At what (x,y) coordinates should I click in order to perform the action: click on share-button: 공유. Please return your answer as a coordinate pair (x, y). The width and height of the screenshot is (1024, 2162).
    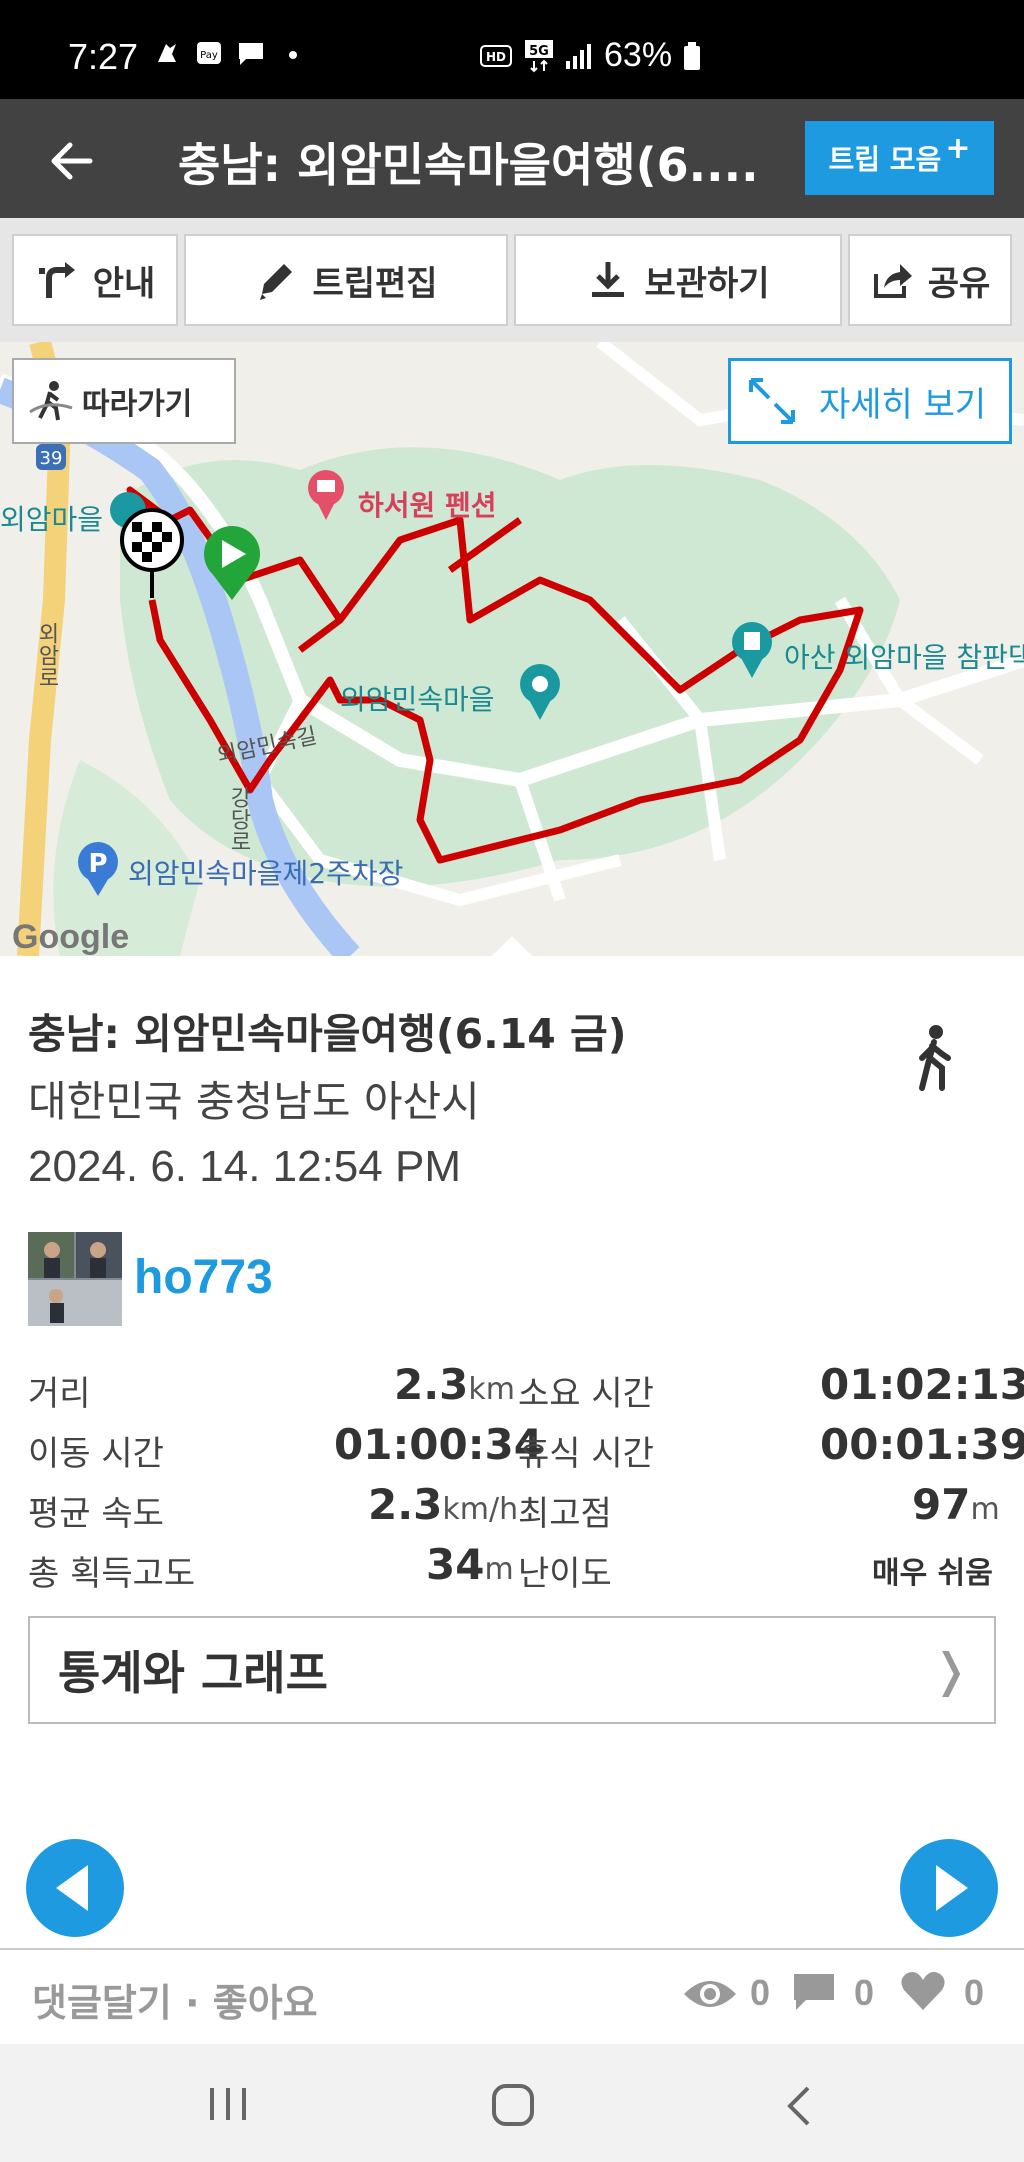
    Looking at the image, I should click on (930, 280).